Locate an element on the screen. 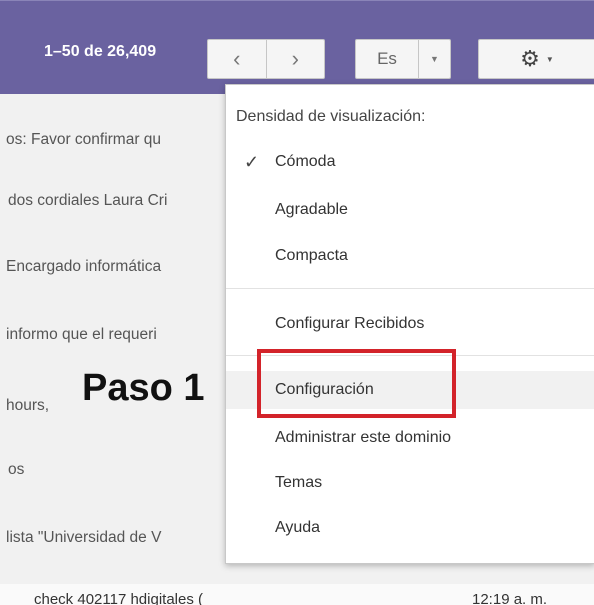  density-header: Densidad de visualización: is located at coordinates (331, 116).